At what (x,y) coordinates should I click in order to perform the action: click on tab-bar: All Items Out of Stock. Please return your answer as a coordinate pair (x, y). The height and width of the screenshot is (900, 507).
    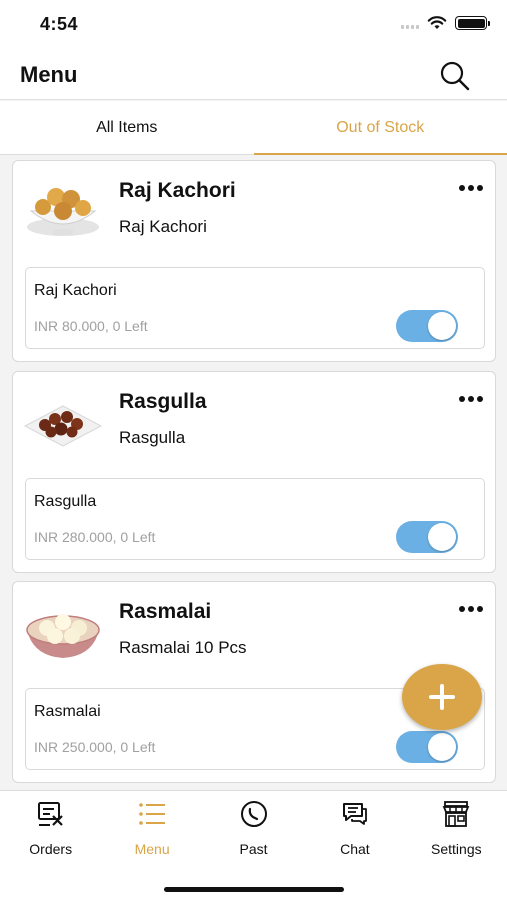
    Looking at the image, I should click on (253, 128).